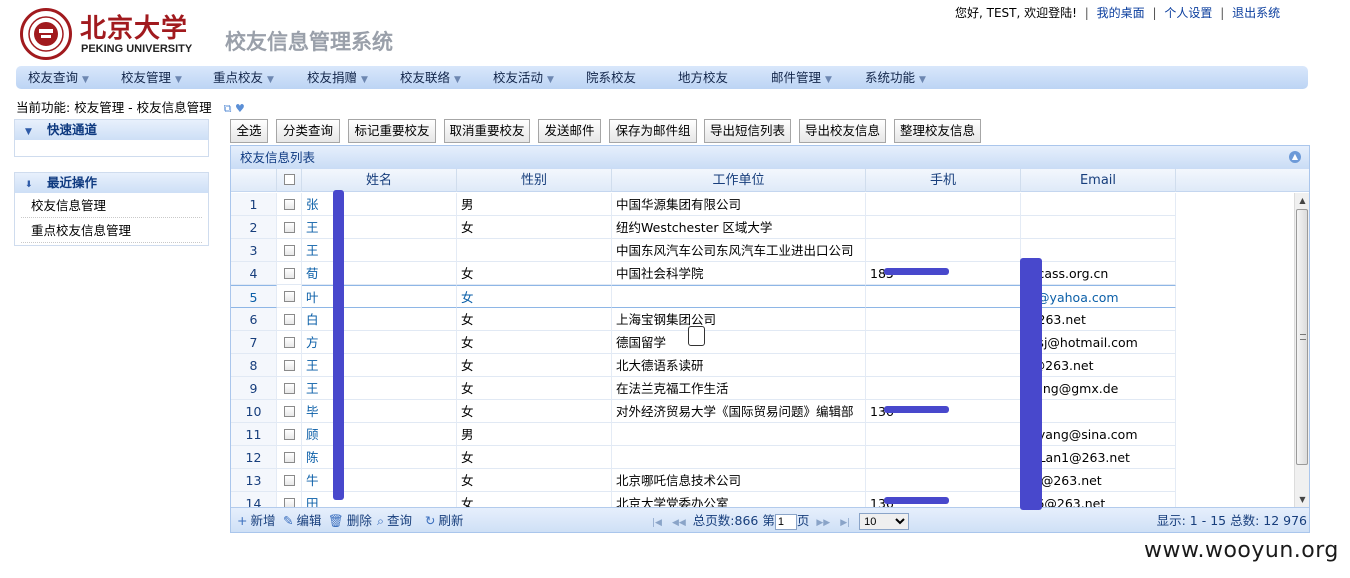 This screenshot has height=578, width=1350. Describe the element at coordinates (763, 342) in the screenshot. I see `table-row: 7 方女德国留学 h-sj@hotmail.com` at that location.